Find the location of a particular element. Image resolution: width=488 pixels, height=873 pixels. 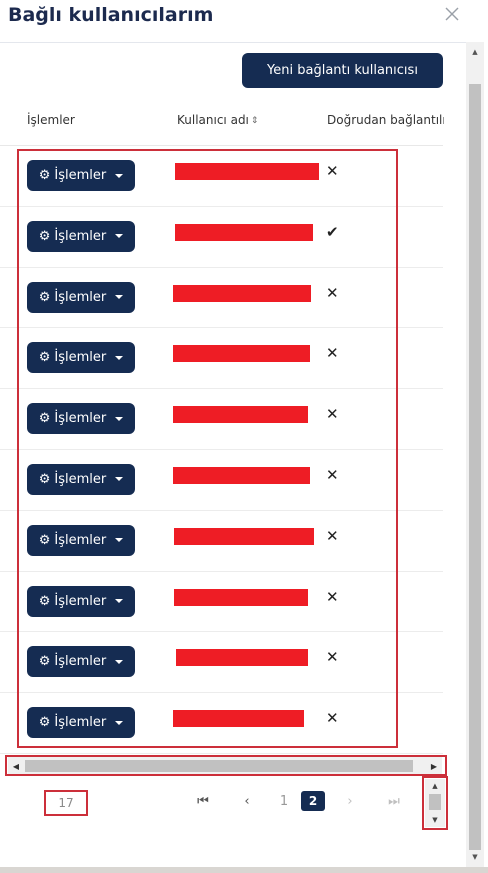

next-page-icon: › is located at coordinates (350, 801).